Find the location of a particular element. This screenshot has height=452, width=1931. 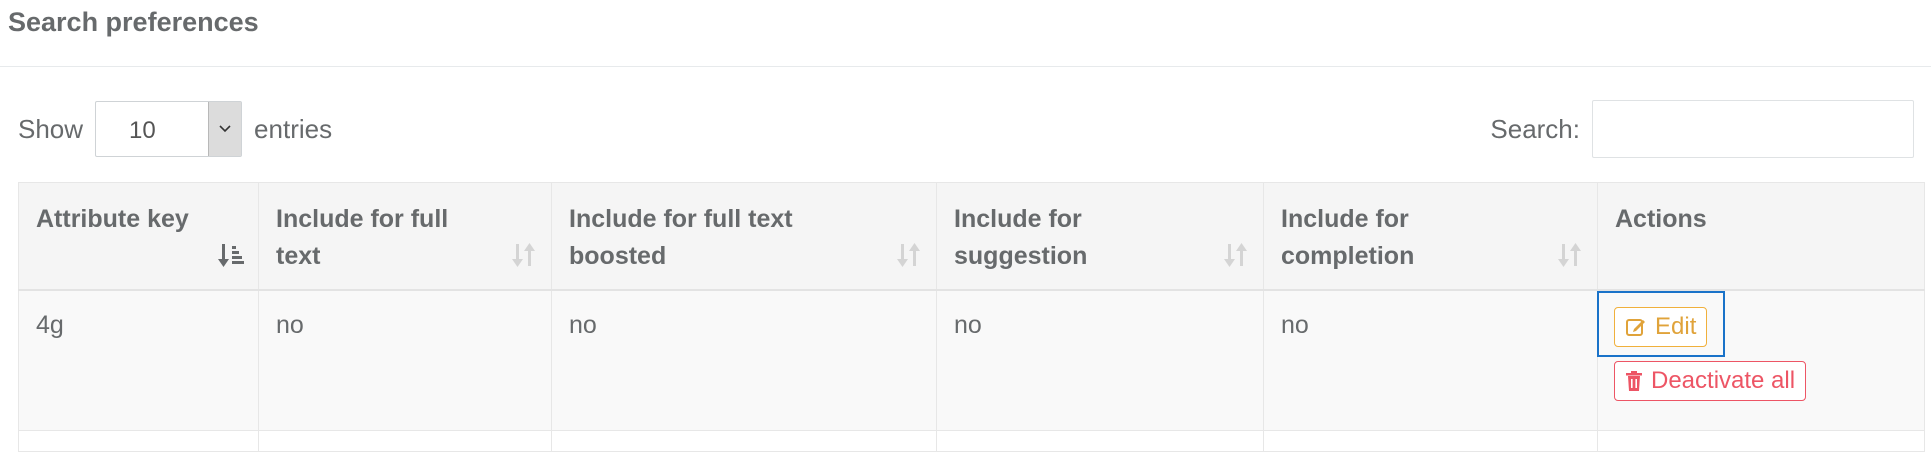

show-label: Show is located at coordinates (51, 128).